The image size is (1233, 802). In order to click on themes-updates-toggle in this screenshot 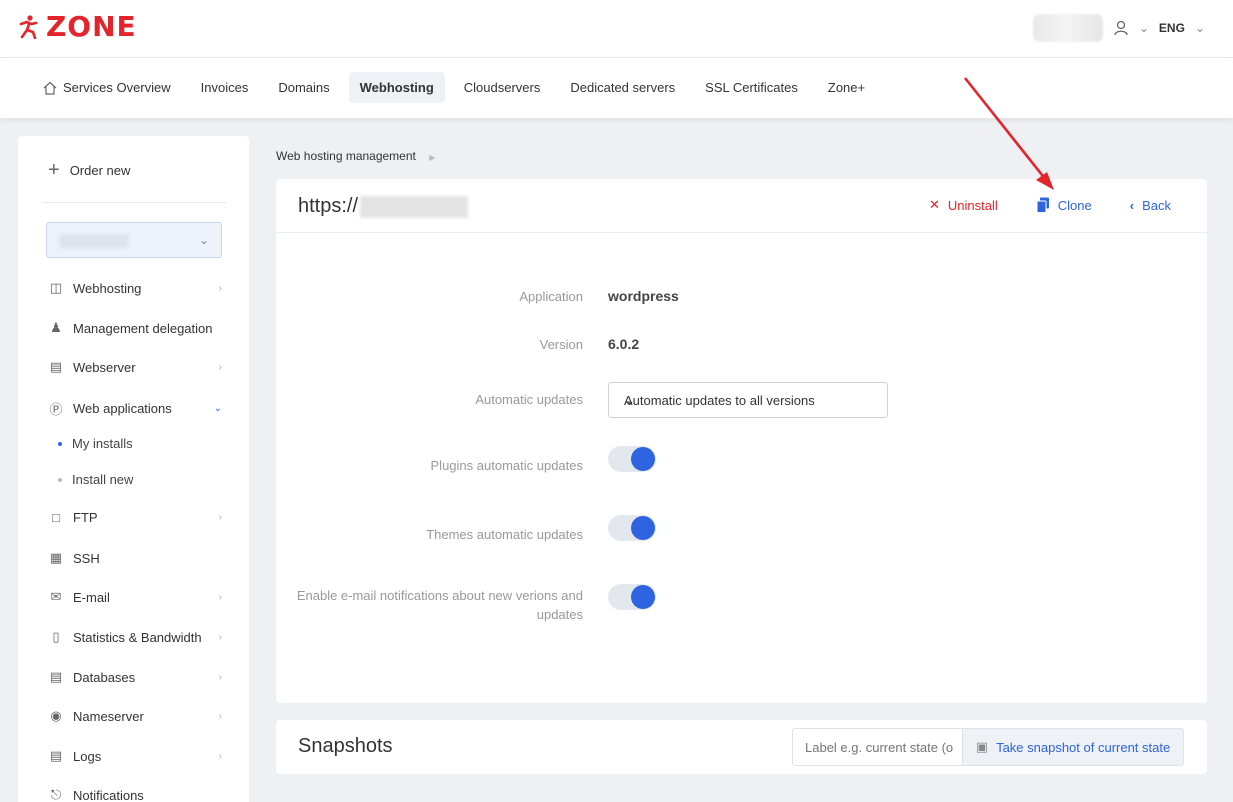, I will do `click(632, 528)`.